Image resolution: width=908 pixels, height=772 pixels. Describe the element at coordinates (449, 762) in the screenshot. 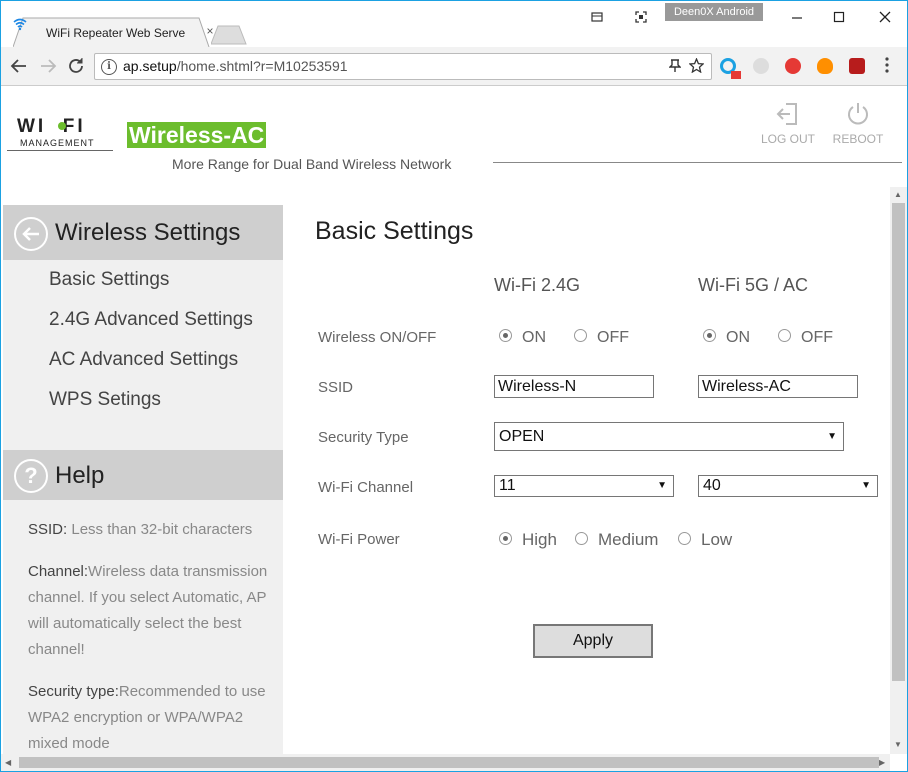

I see `horizontal-scroll-thumb` at that location.